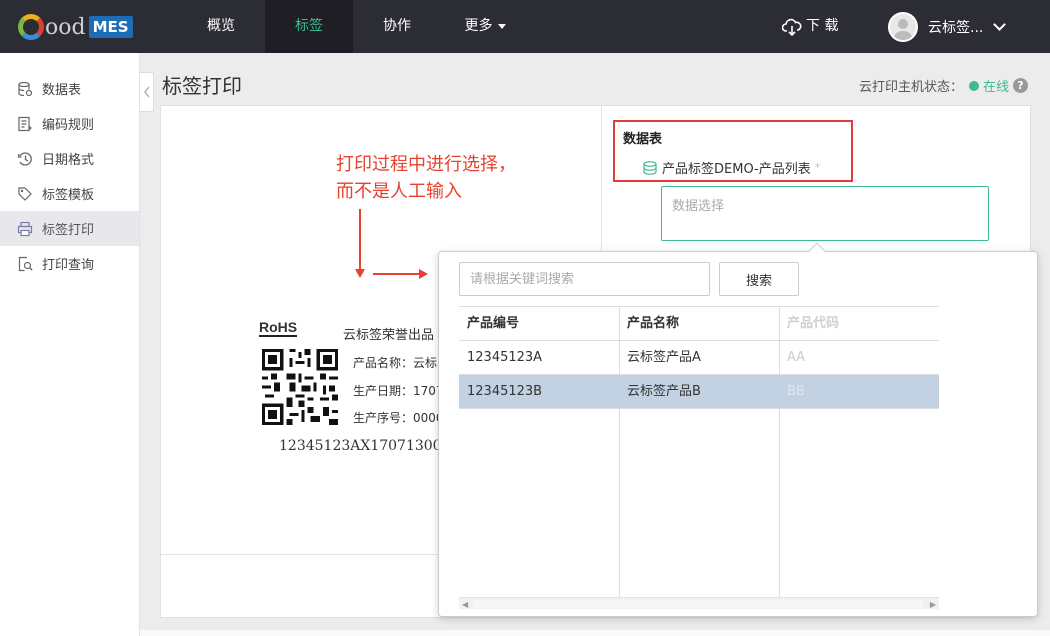 This screenshot has height=636, width=1050. Describe the element at coordinates (25, 124) in the screenshot. I see `rules-icon` at that location.